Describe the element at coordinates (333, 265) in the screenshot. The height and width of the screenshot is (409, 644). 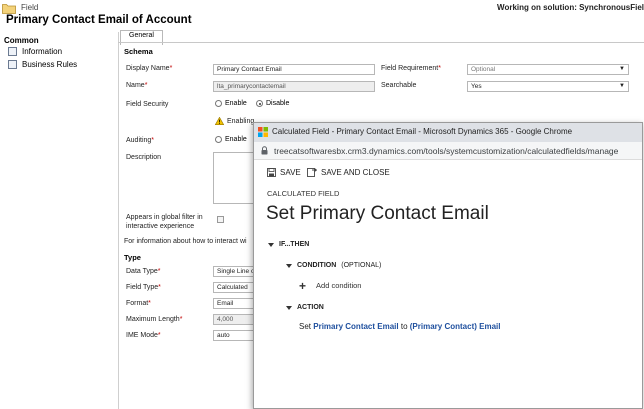
I see `condition-block: CONDITION (OPTIONAL)` at that location.